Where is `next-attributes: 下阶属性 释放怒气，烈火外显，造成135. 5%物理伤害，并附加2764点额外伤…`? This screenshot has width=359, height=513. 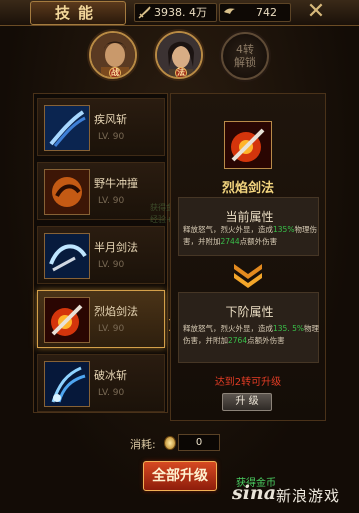 next-attributes: 下阶属性 释放怒气，烈火外显，造成135. 5%物理伤害，并附加2764点额外伤… is located at coordinates (248, 327).